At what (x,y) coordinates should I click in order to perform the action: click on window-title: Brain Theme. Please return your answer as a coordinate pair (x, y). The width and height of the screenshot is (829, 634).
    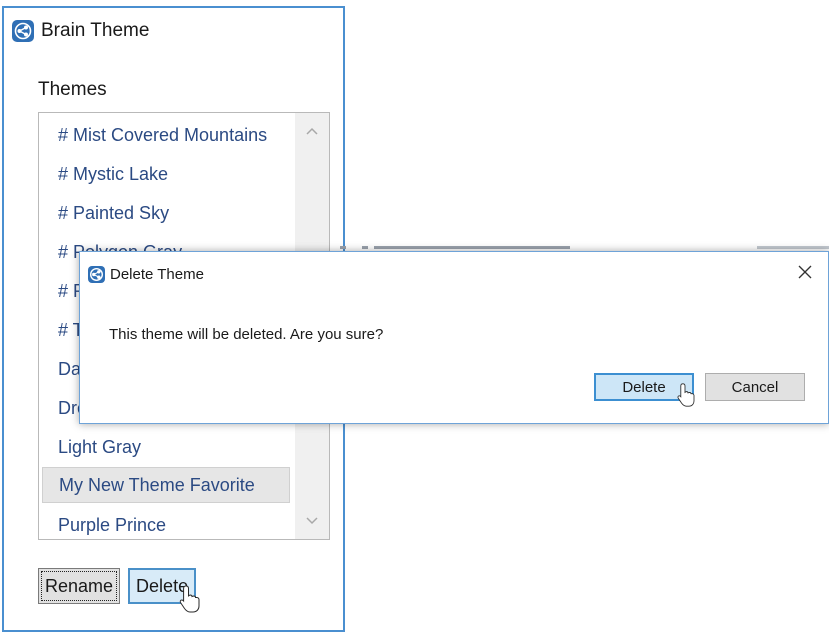
    Looking at the image, I should click on (95, 30).